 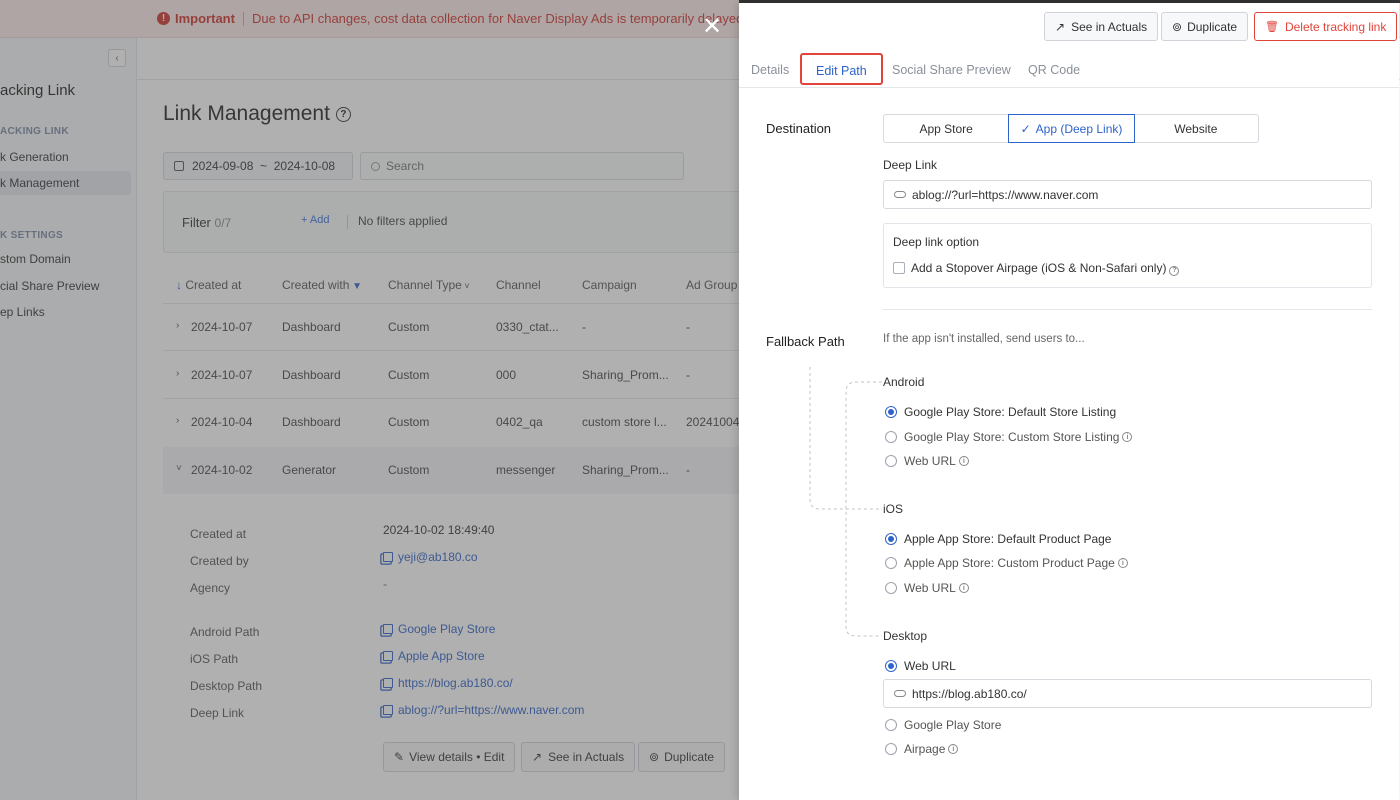 I want to click on ios-option-custom-product: Apple App Store: Custom Product Page i, so click(x=1006, y=563).